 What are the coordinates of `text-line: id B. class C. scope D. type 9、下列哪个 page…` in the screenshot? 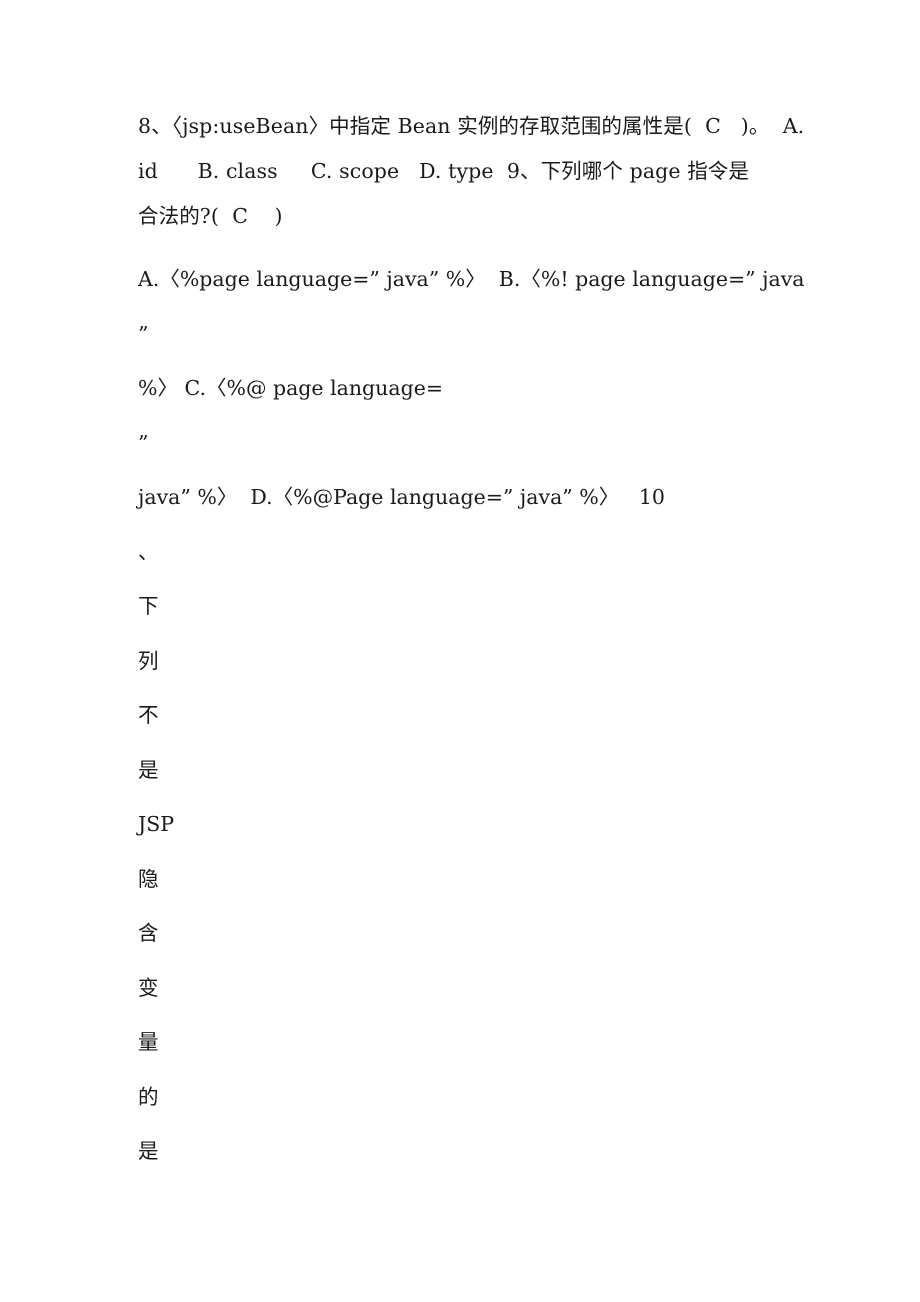 It's located at (444, 171).